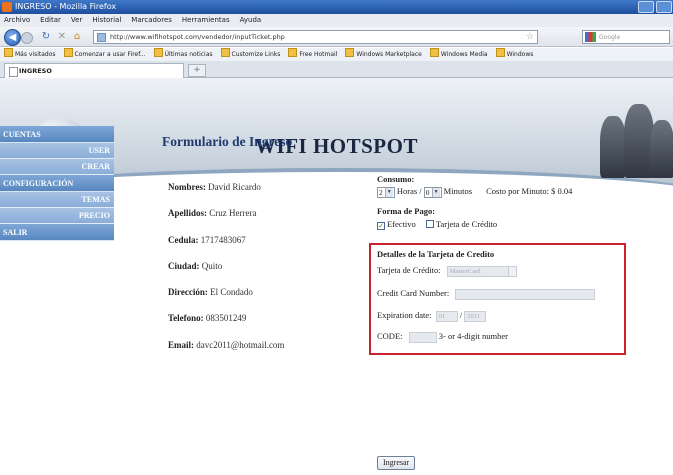 Image resolution: width=673 pixels, height=475 pixels. What do you see at coordinates (188, 292) in the screenshot?
I see `direccion-label: Dirección:` at bounding box center [188, 292].